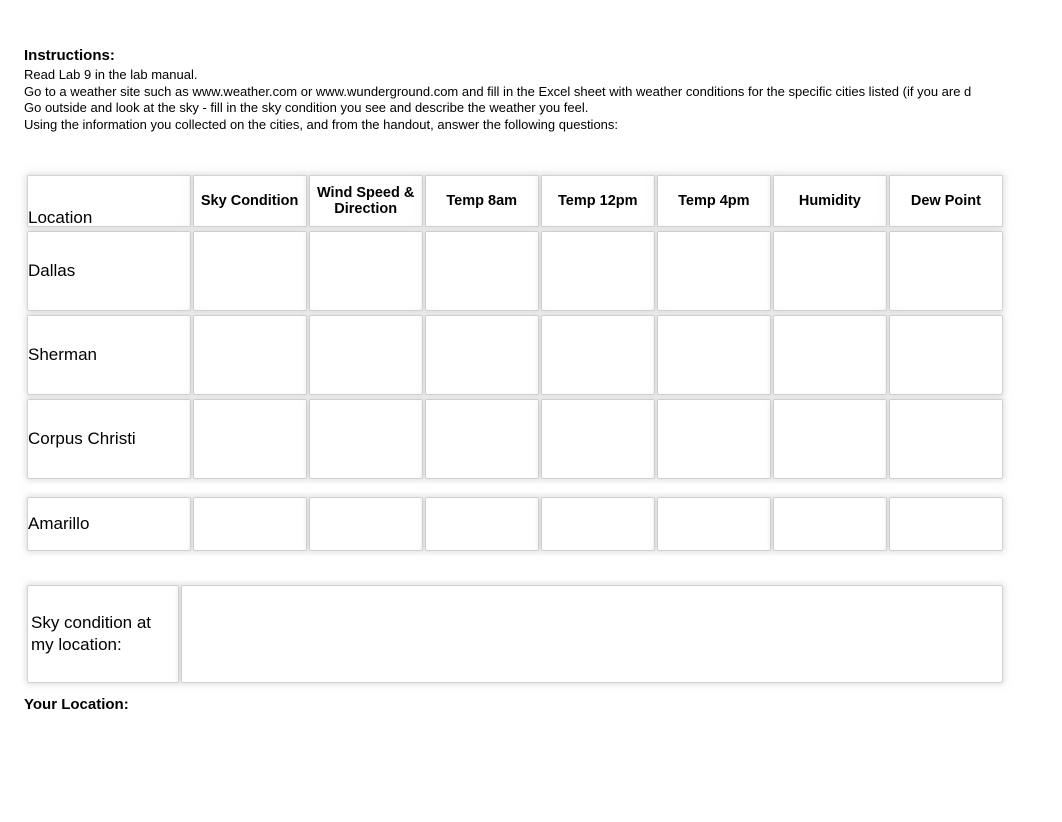 This screenshot has width=1062, height=822. Describe the element at coordinates (713, 201) in the screenshot. I see `column-header-temp-4pm: Temp 4pm` at that location.